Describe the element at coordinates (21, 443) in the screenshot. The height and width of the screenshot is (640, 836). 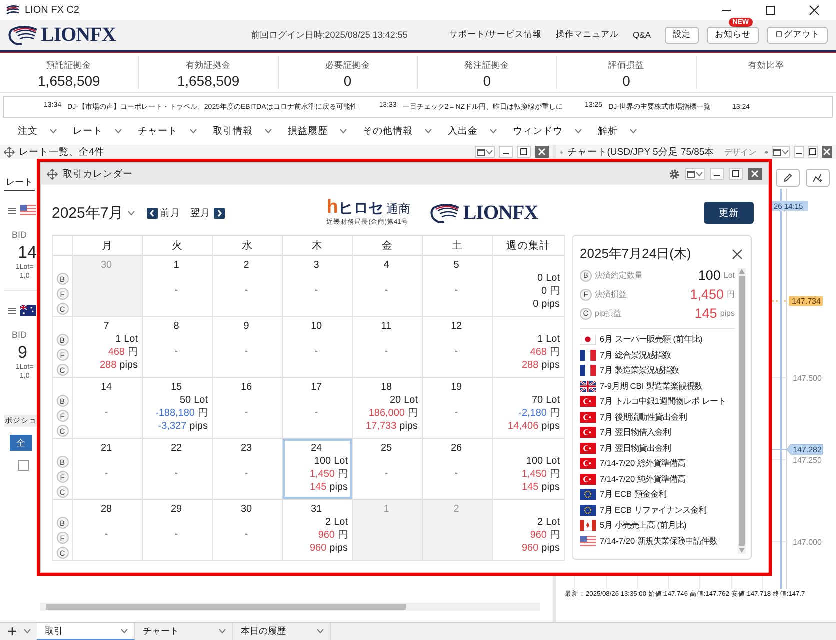
I see `all-button: 全` at that location.